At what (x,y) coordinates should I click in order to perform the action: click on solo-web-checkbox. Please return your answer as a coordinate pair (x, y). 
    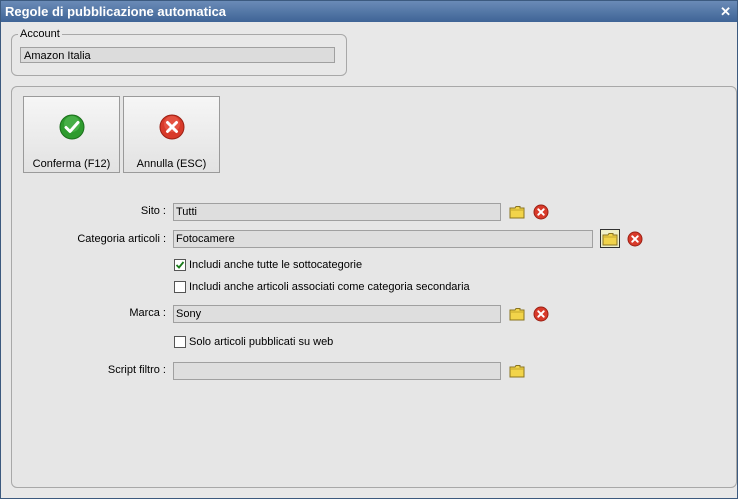
    Looking at the image, I should click on (180, 342).